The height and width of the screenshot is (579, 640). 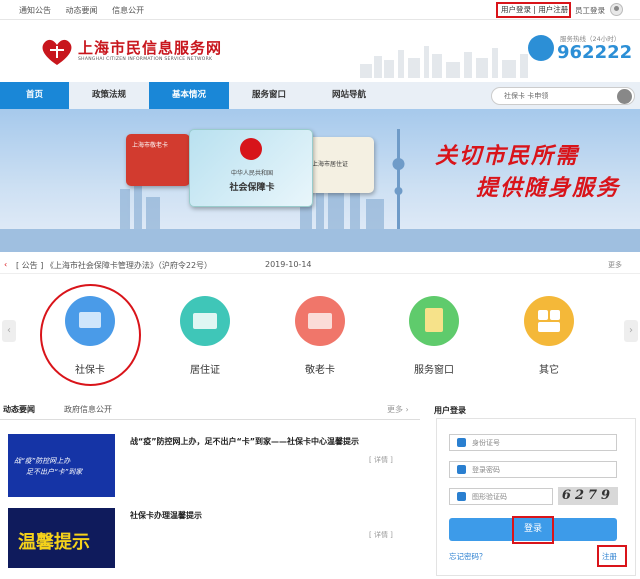 What do you see at coordinates (461, 496) in the screenshot?
I see `shield-icon` at bounding box center [461, 496].